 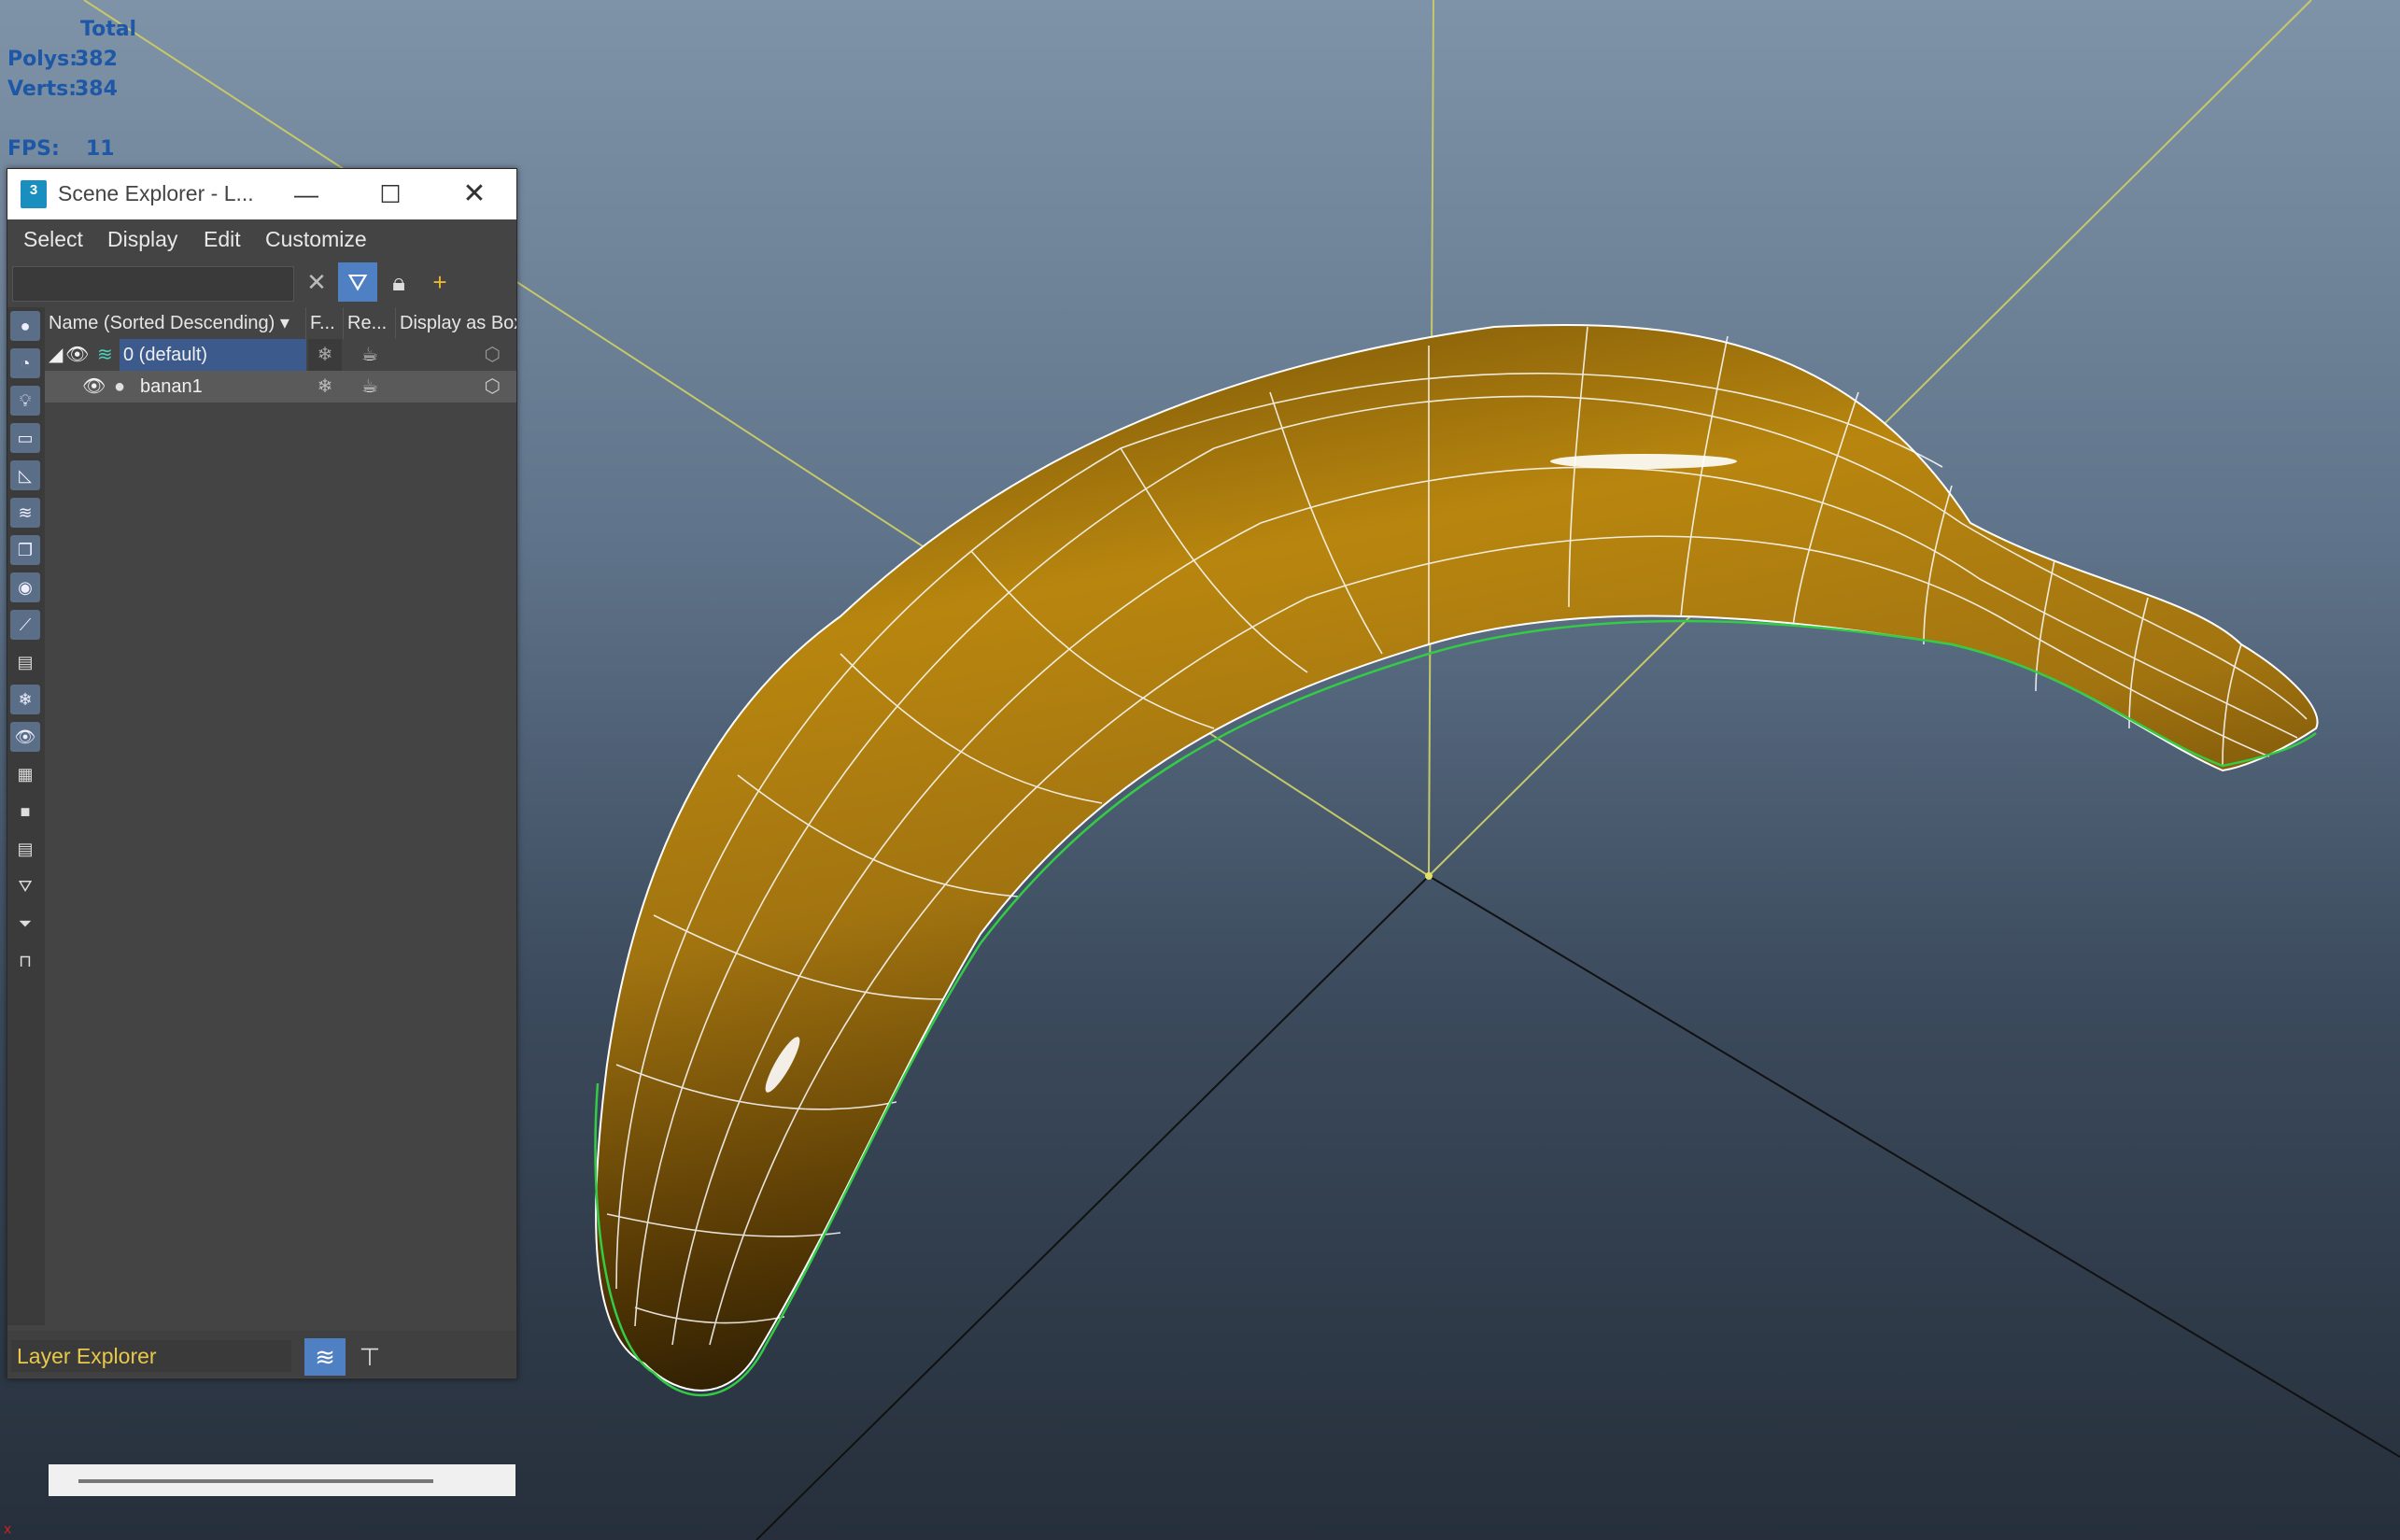 I want to click on explorer-type-select: Layer Explorer, so click(x=151, y=1356).